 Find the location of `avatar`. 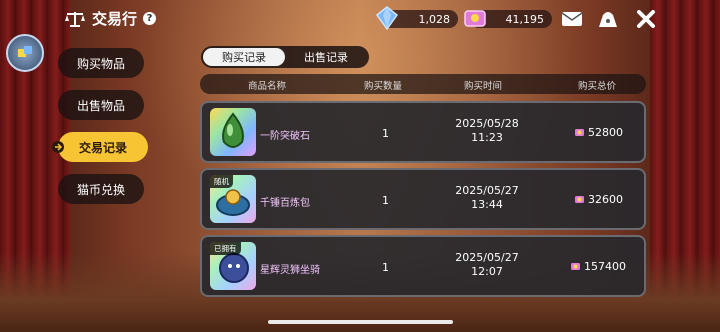

avatar is located at coordinates (25, 53).